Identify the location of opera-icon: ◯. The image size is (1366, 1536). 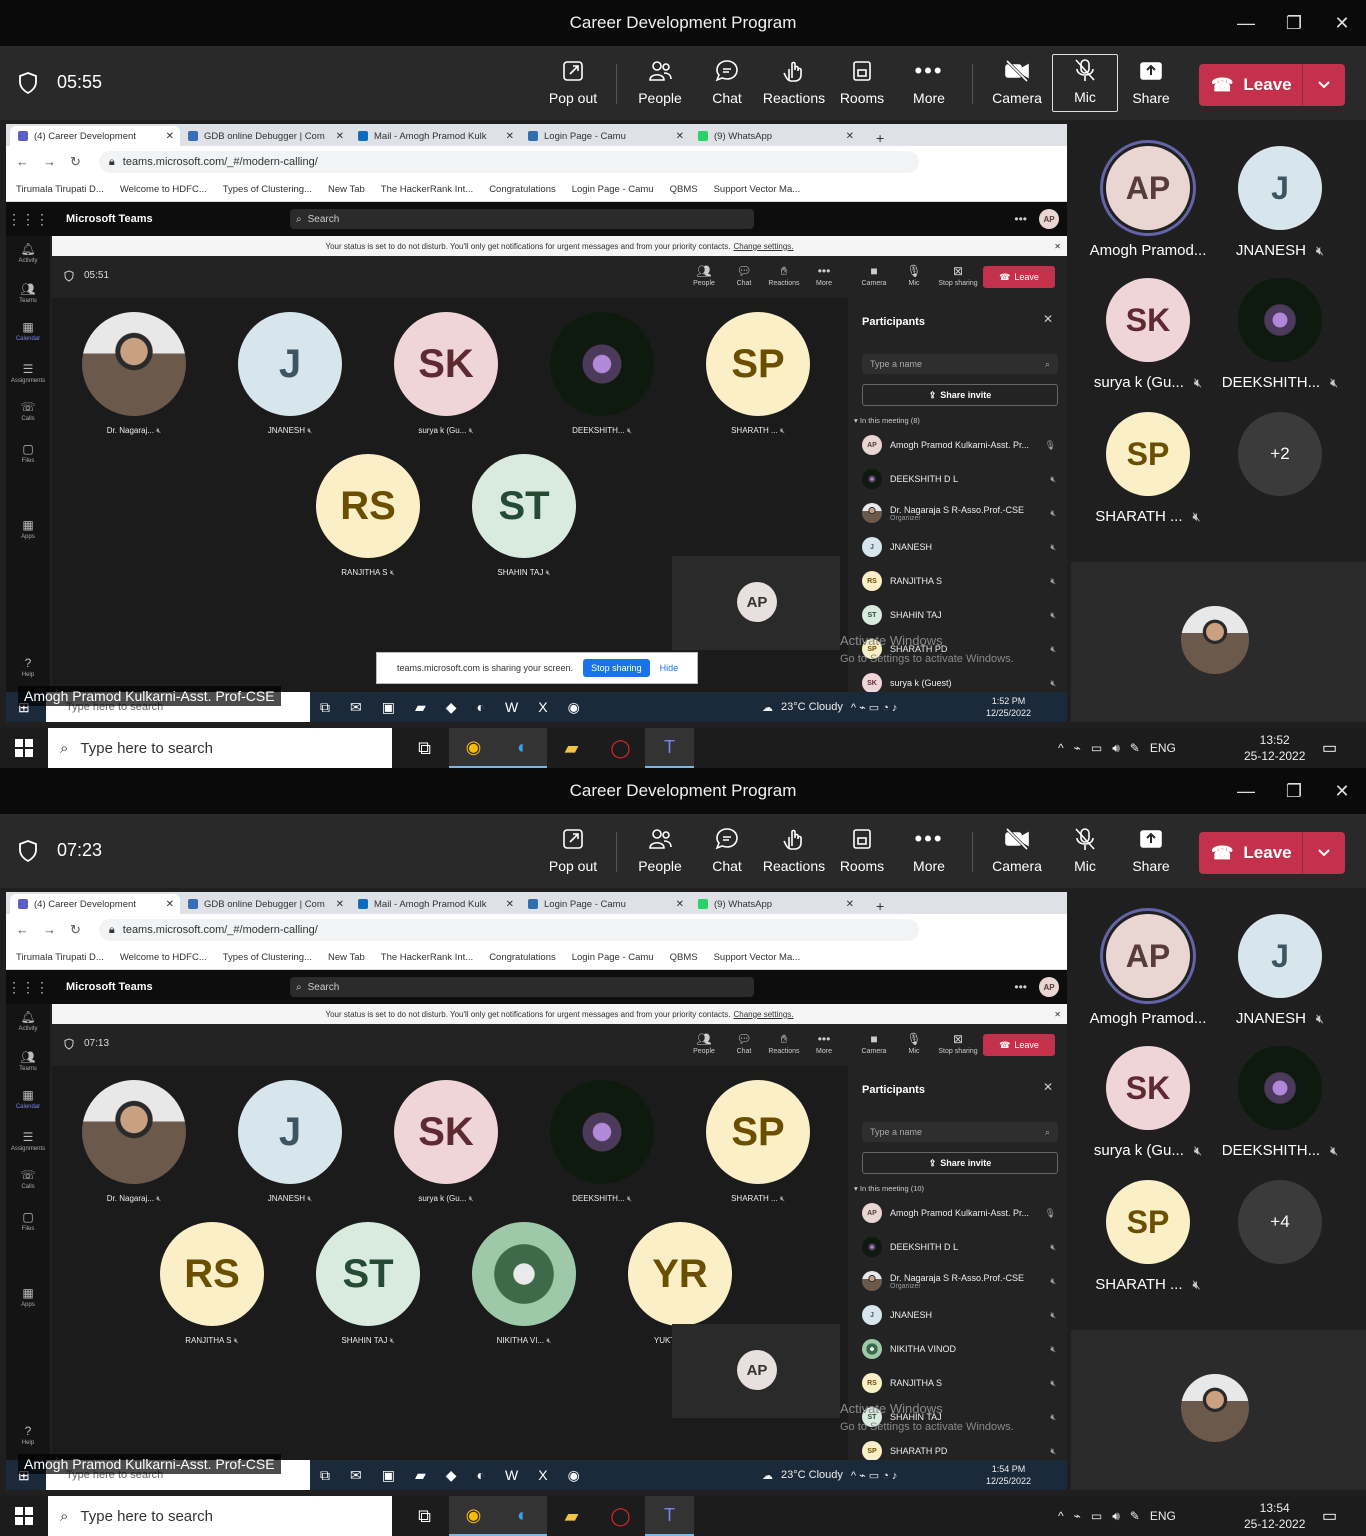
(620, 748).